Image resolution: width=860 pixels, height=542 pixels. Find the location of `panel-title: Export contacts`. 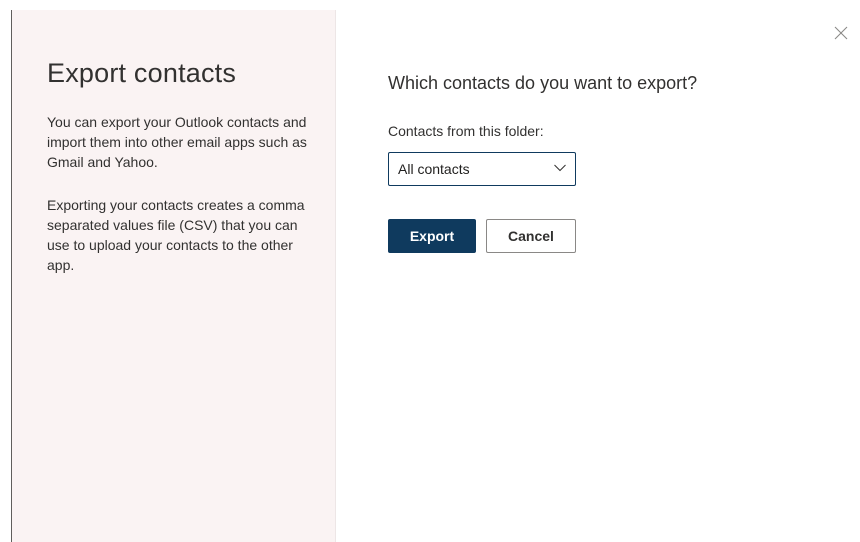

panel-title: Export contacts is located at coordinates (142, 73).